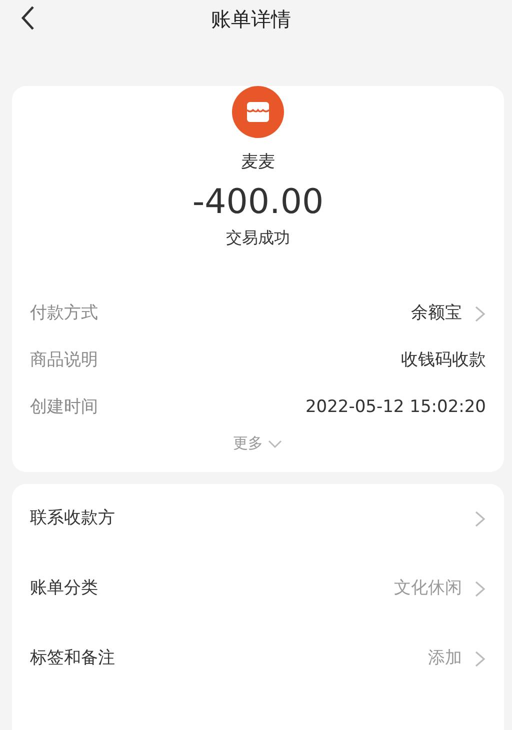 Image resolution: width=512 pixels, height=730 pixels. I want to click on action-row: 联系收款方, so click(258, 519).